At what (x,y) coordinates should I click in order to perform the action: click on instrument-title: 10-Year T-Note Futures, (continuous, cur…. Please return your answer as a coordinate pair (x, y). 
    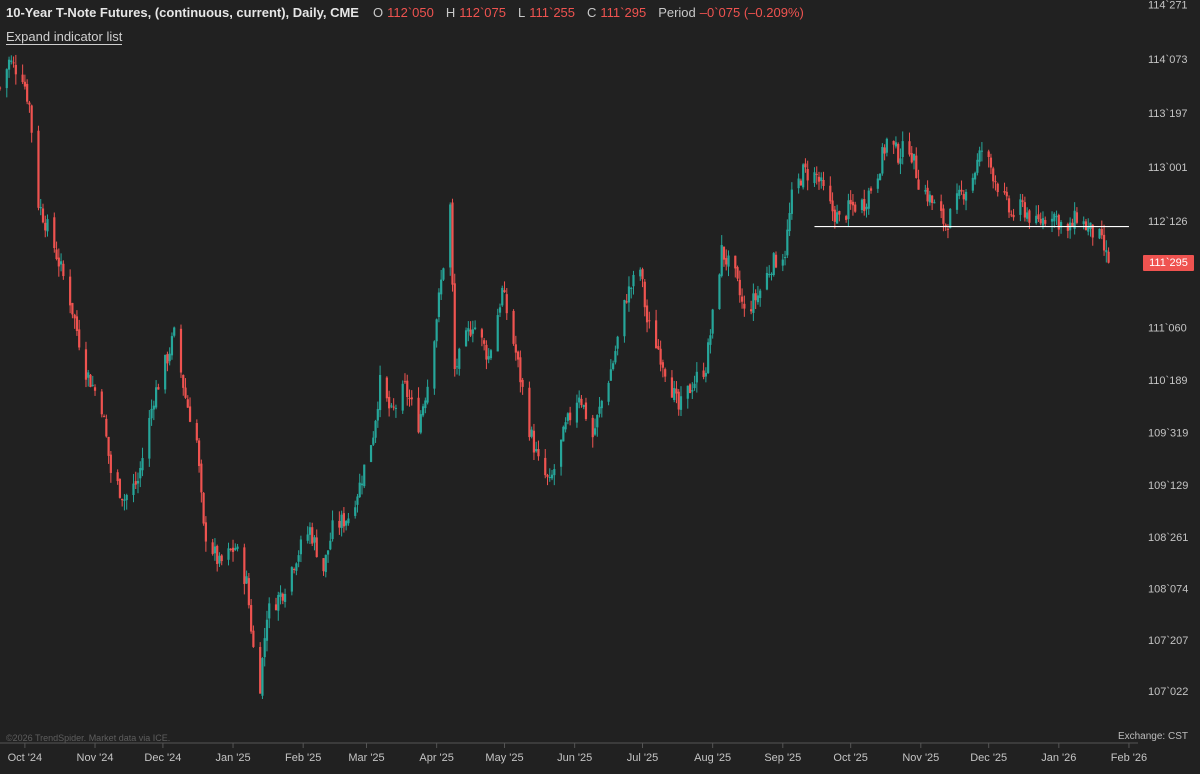
    Looking at the image, I should click on (182, 12).